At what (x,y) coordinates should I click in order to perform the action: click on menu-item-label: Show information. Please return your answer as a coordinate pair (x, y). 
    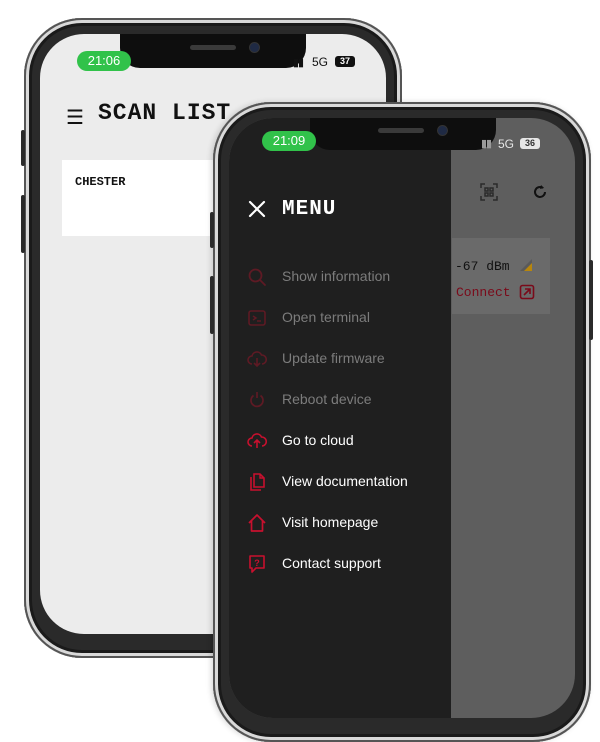
    Looking at the image, I should click on (336, 276).